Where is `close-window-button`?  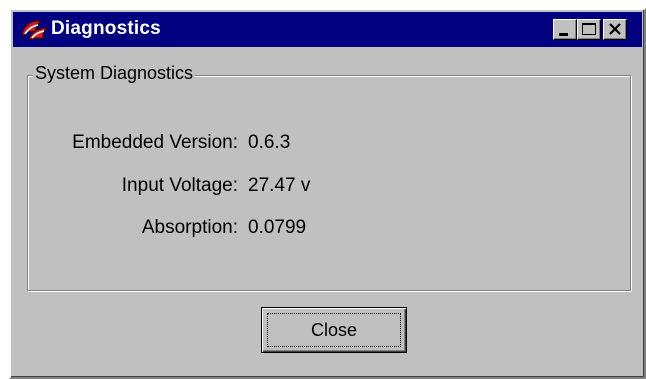 close-window-button is located at coordinates (615, 29).